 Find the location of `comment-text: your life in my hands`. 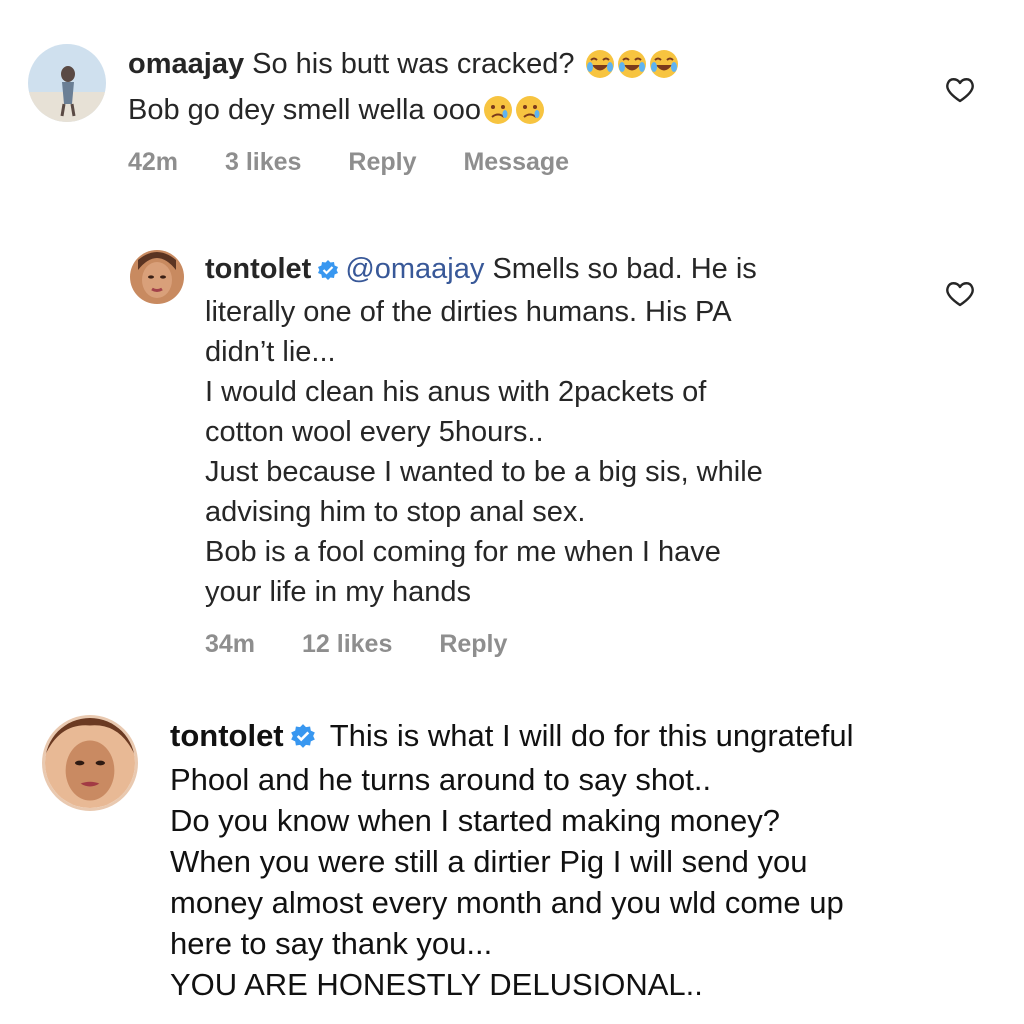

comment-text: your life in my hands is located at coordinates (338, 592).